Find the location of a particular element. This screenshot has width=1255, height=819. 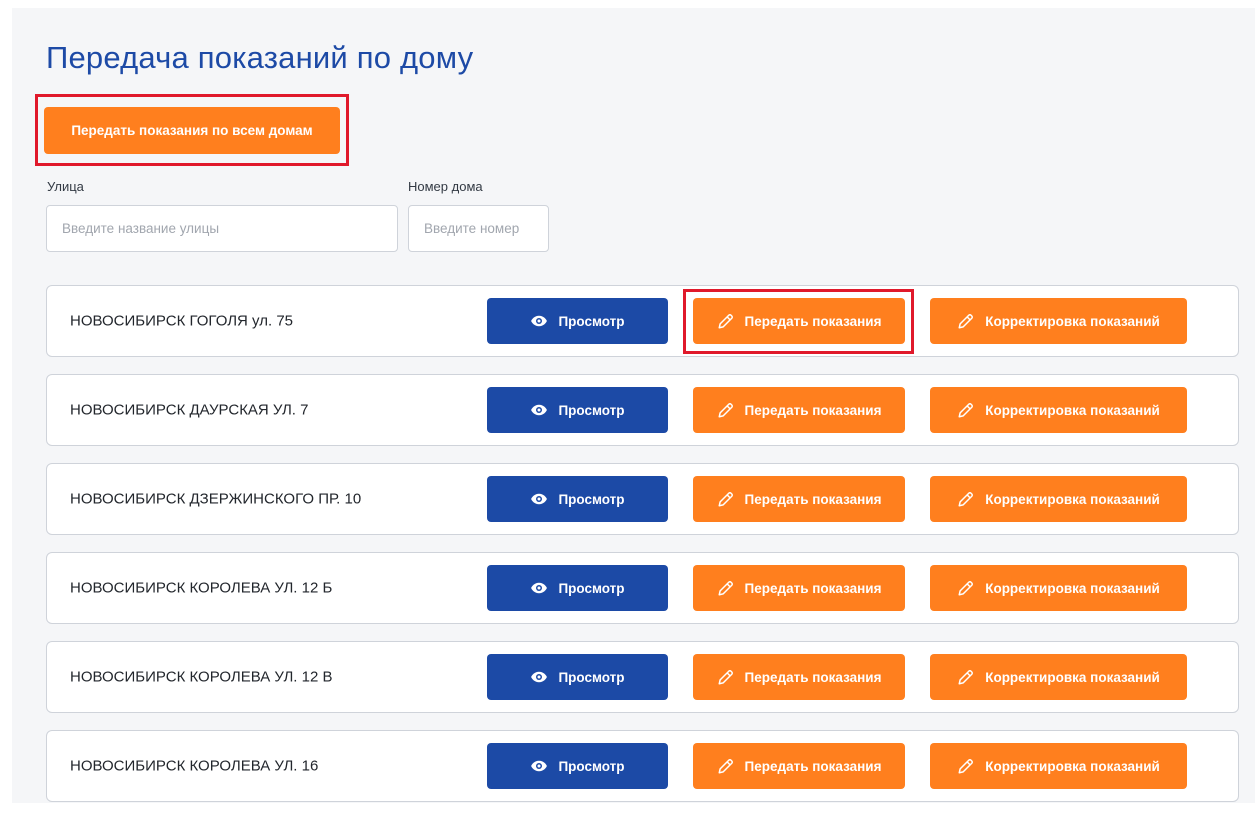

house-number-label: Номер дома is located at coordinates (445, 186).